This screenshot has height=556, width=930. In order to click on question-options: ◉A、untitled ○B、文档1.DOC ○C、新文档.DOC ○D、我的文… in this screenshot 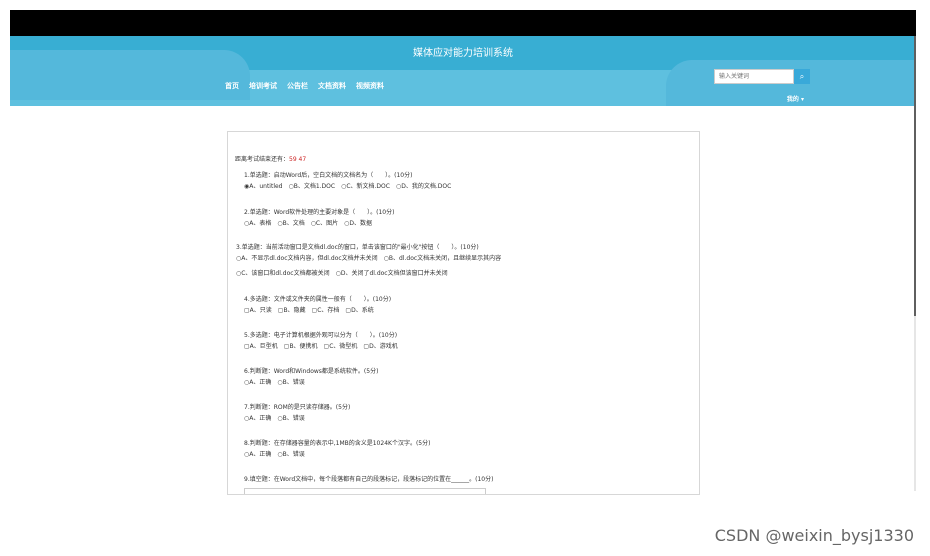, I will do `click(347, 186)`.